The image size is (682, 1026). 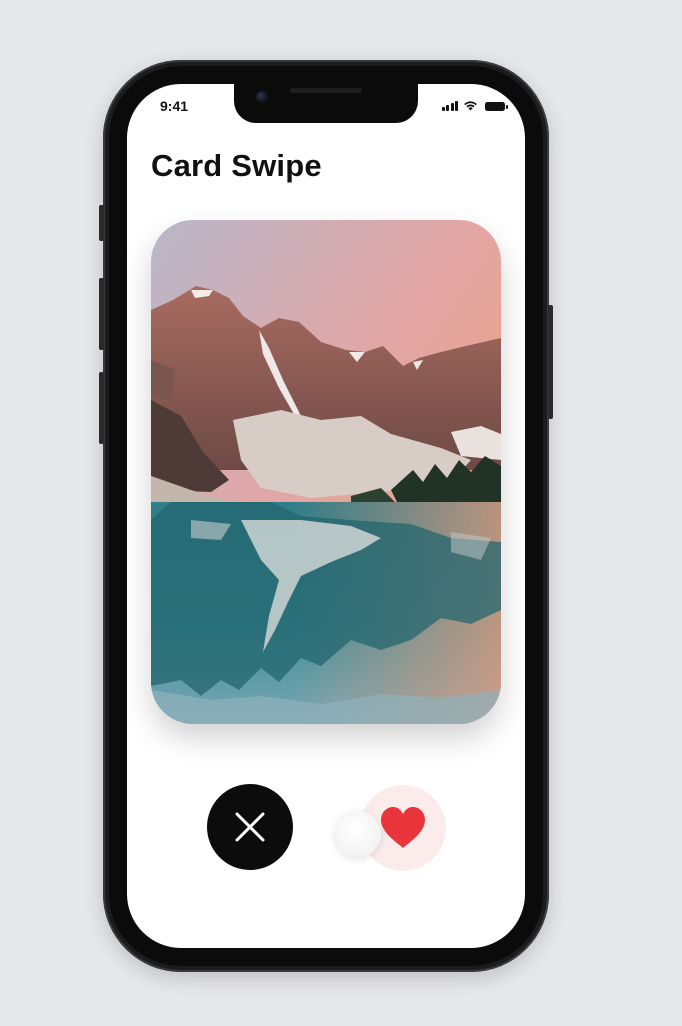 I want to click on home-indicator, so click(x=326, y=936).